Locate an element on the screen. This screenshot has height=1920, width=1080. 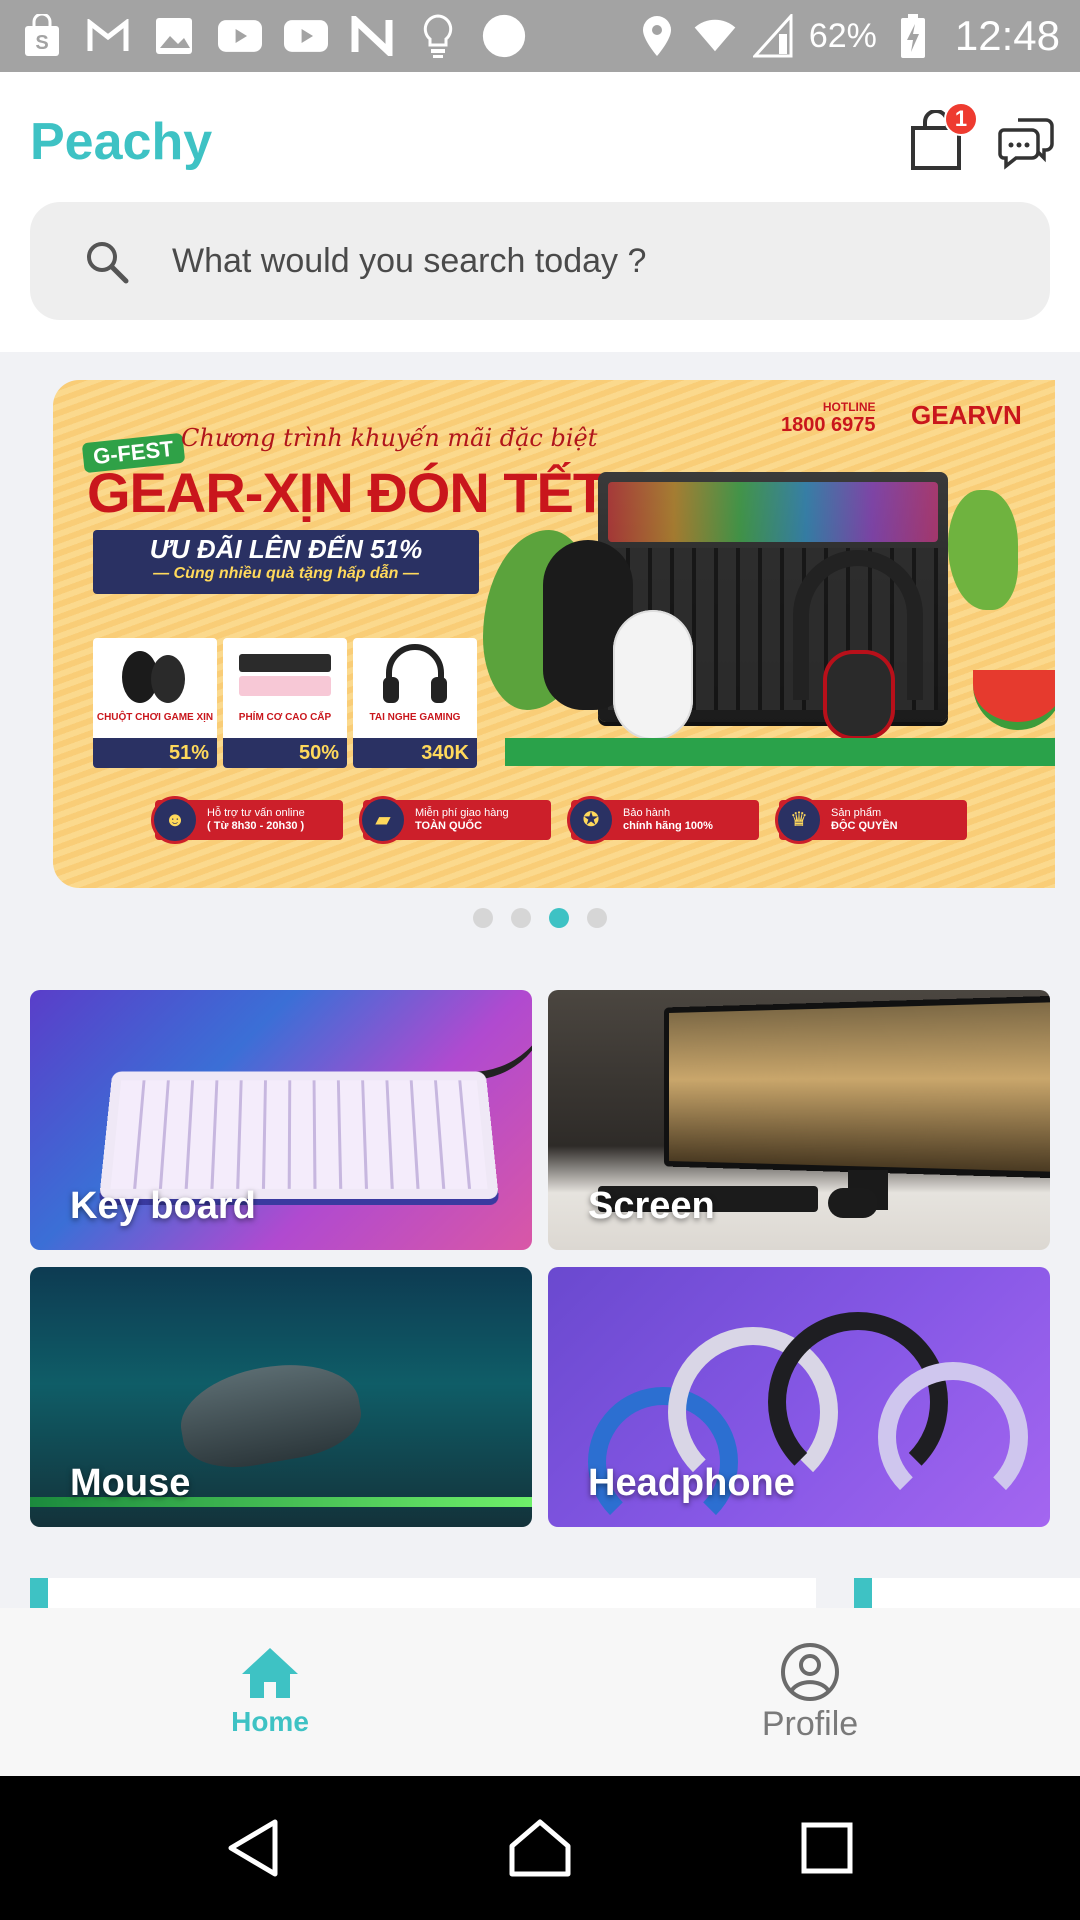
back-icon is located at coordinates (253, 1848).